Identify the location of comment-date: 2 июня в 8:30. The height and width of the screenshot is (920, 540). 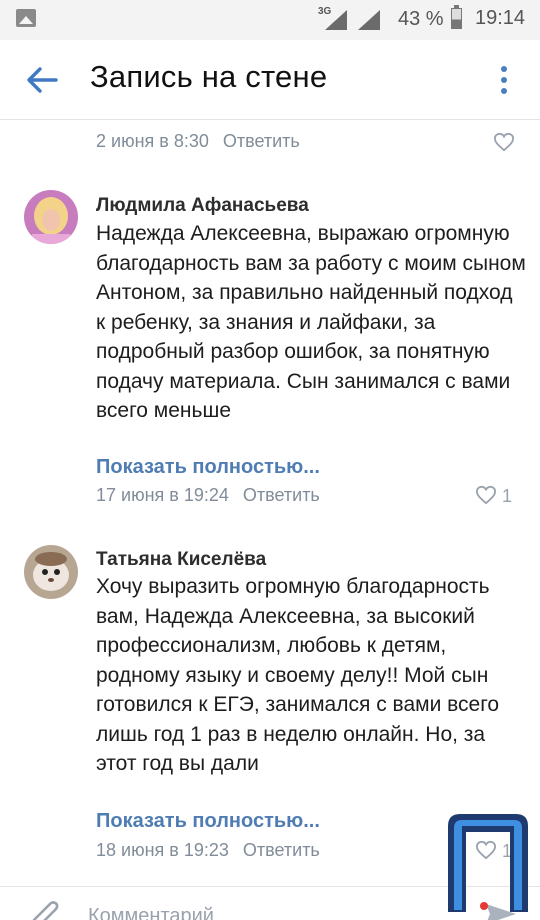
(152, 141).